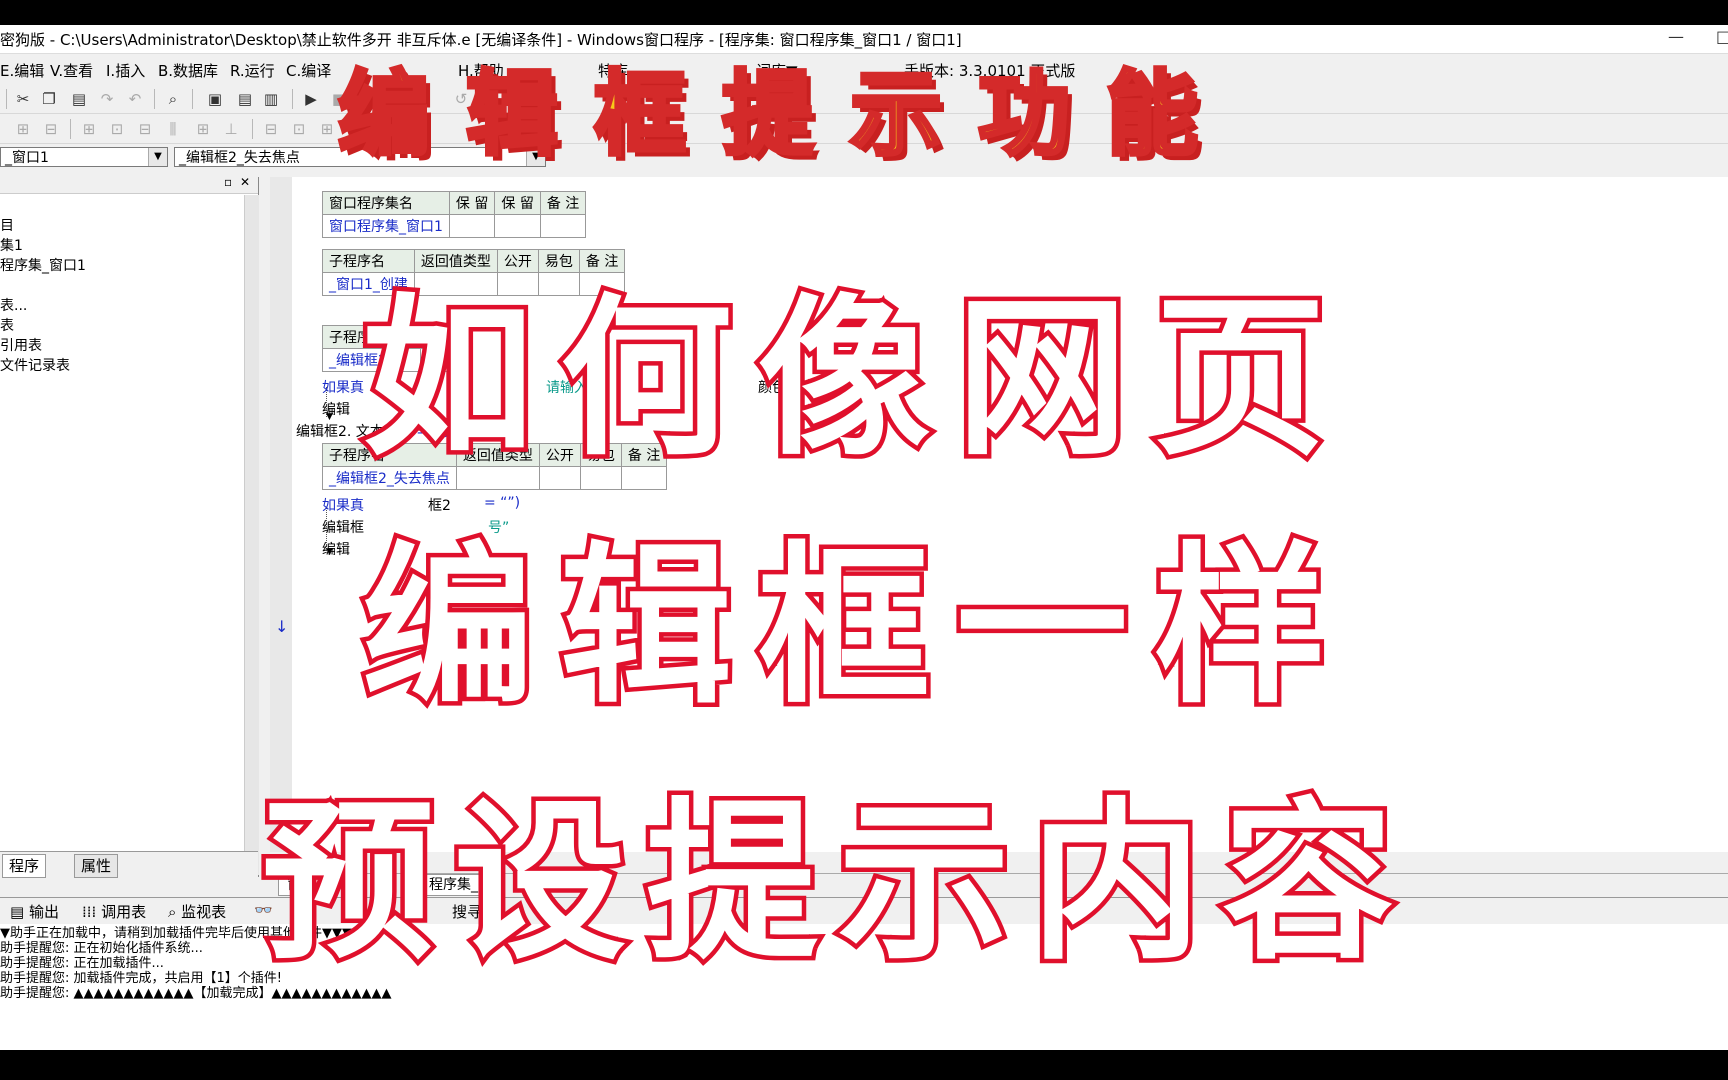  Describe the element at coordinates (299, 129) in the screenshot. I see `height-icon: ⊡` at that location.